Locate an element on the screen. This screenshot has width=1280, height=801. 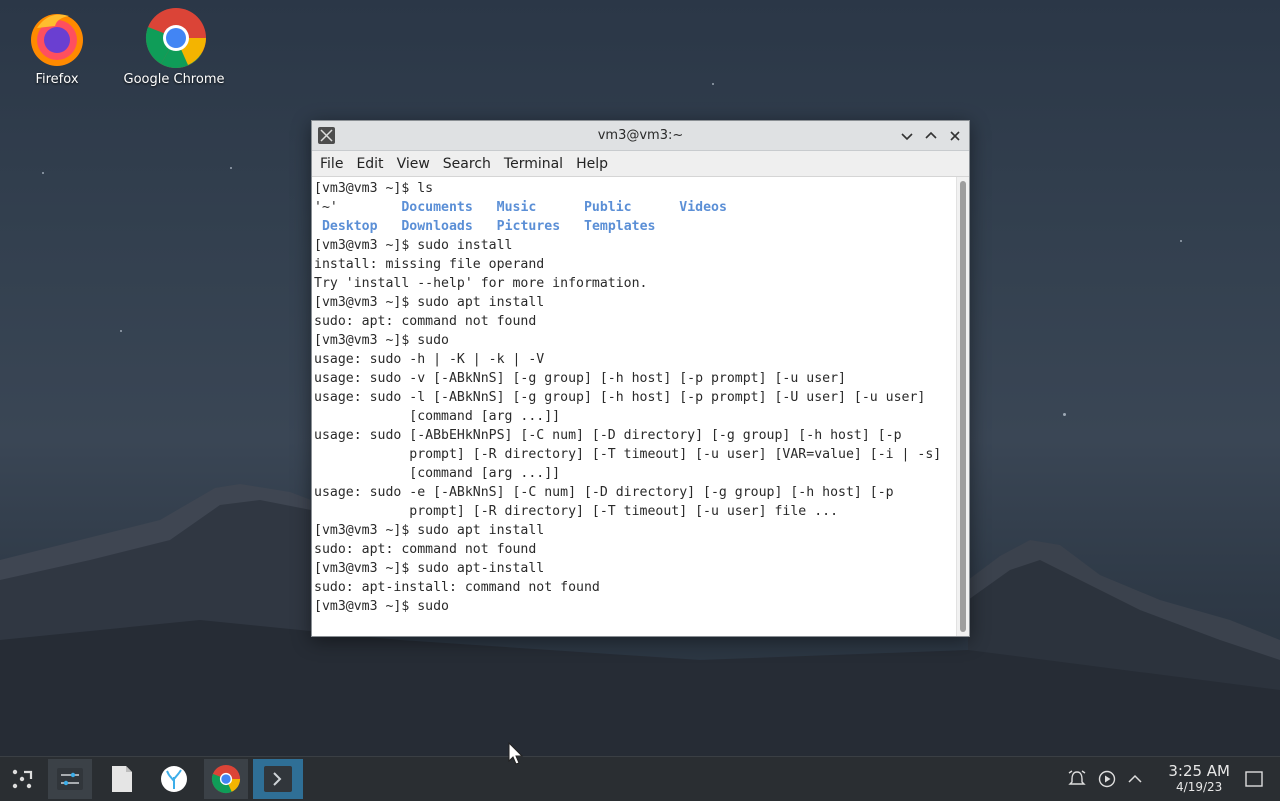
show-hidden-icons-button is located at coordinates (1135, 779).